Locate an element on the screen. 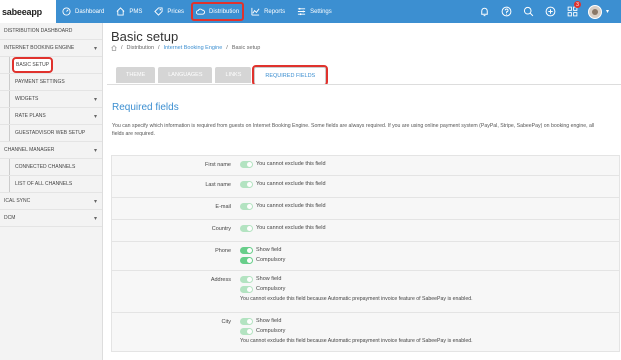 This screenshot has height=360, width=621. gauge-icon is located at coordinates (66, 11).